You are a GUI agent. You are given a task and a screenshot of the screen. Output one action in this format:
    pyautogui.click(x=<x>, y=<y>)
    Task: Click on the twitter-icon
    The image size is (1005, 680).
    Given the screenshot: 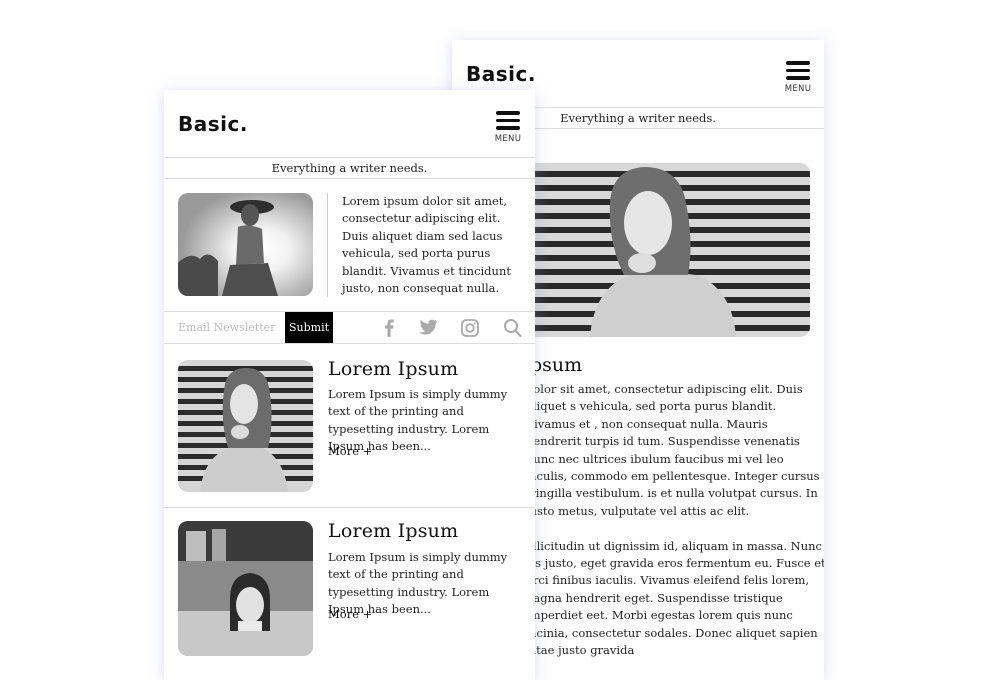 What is the action you would take?
    pyautogui.click(x=427, y=328)
    